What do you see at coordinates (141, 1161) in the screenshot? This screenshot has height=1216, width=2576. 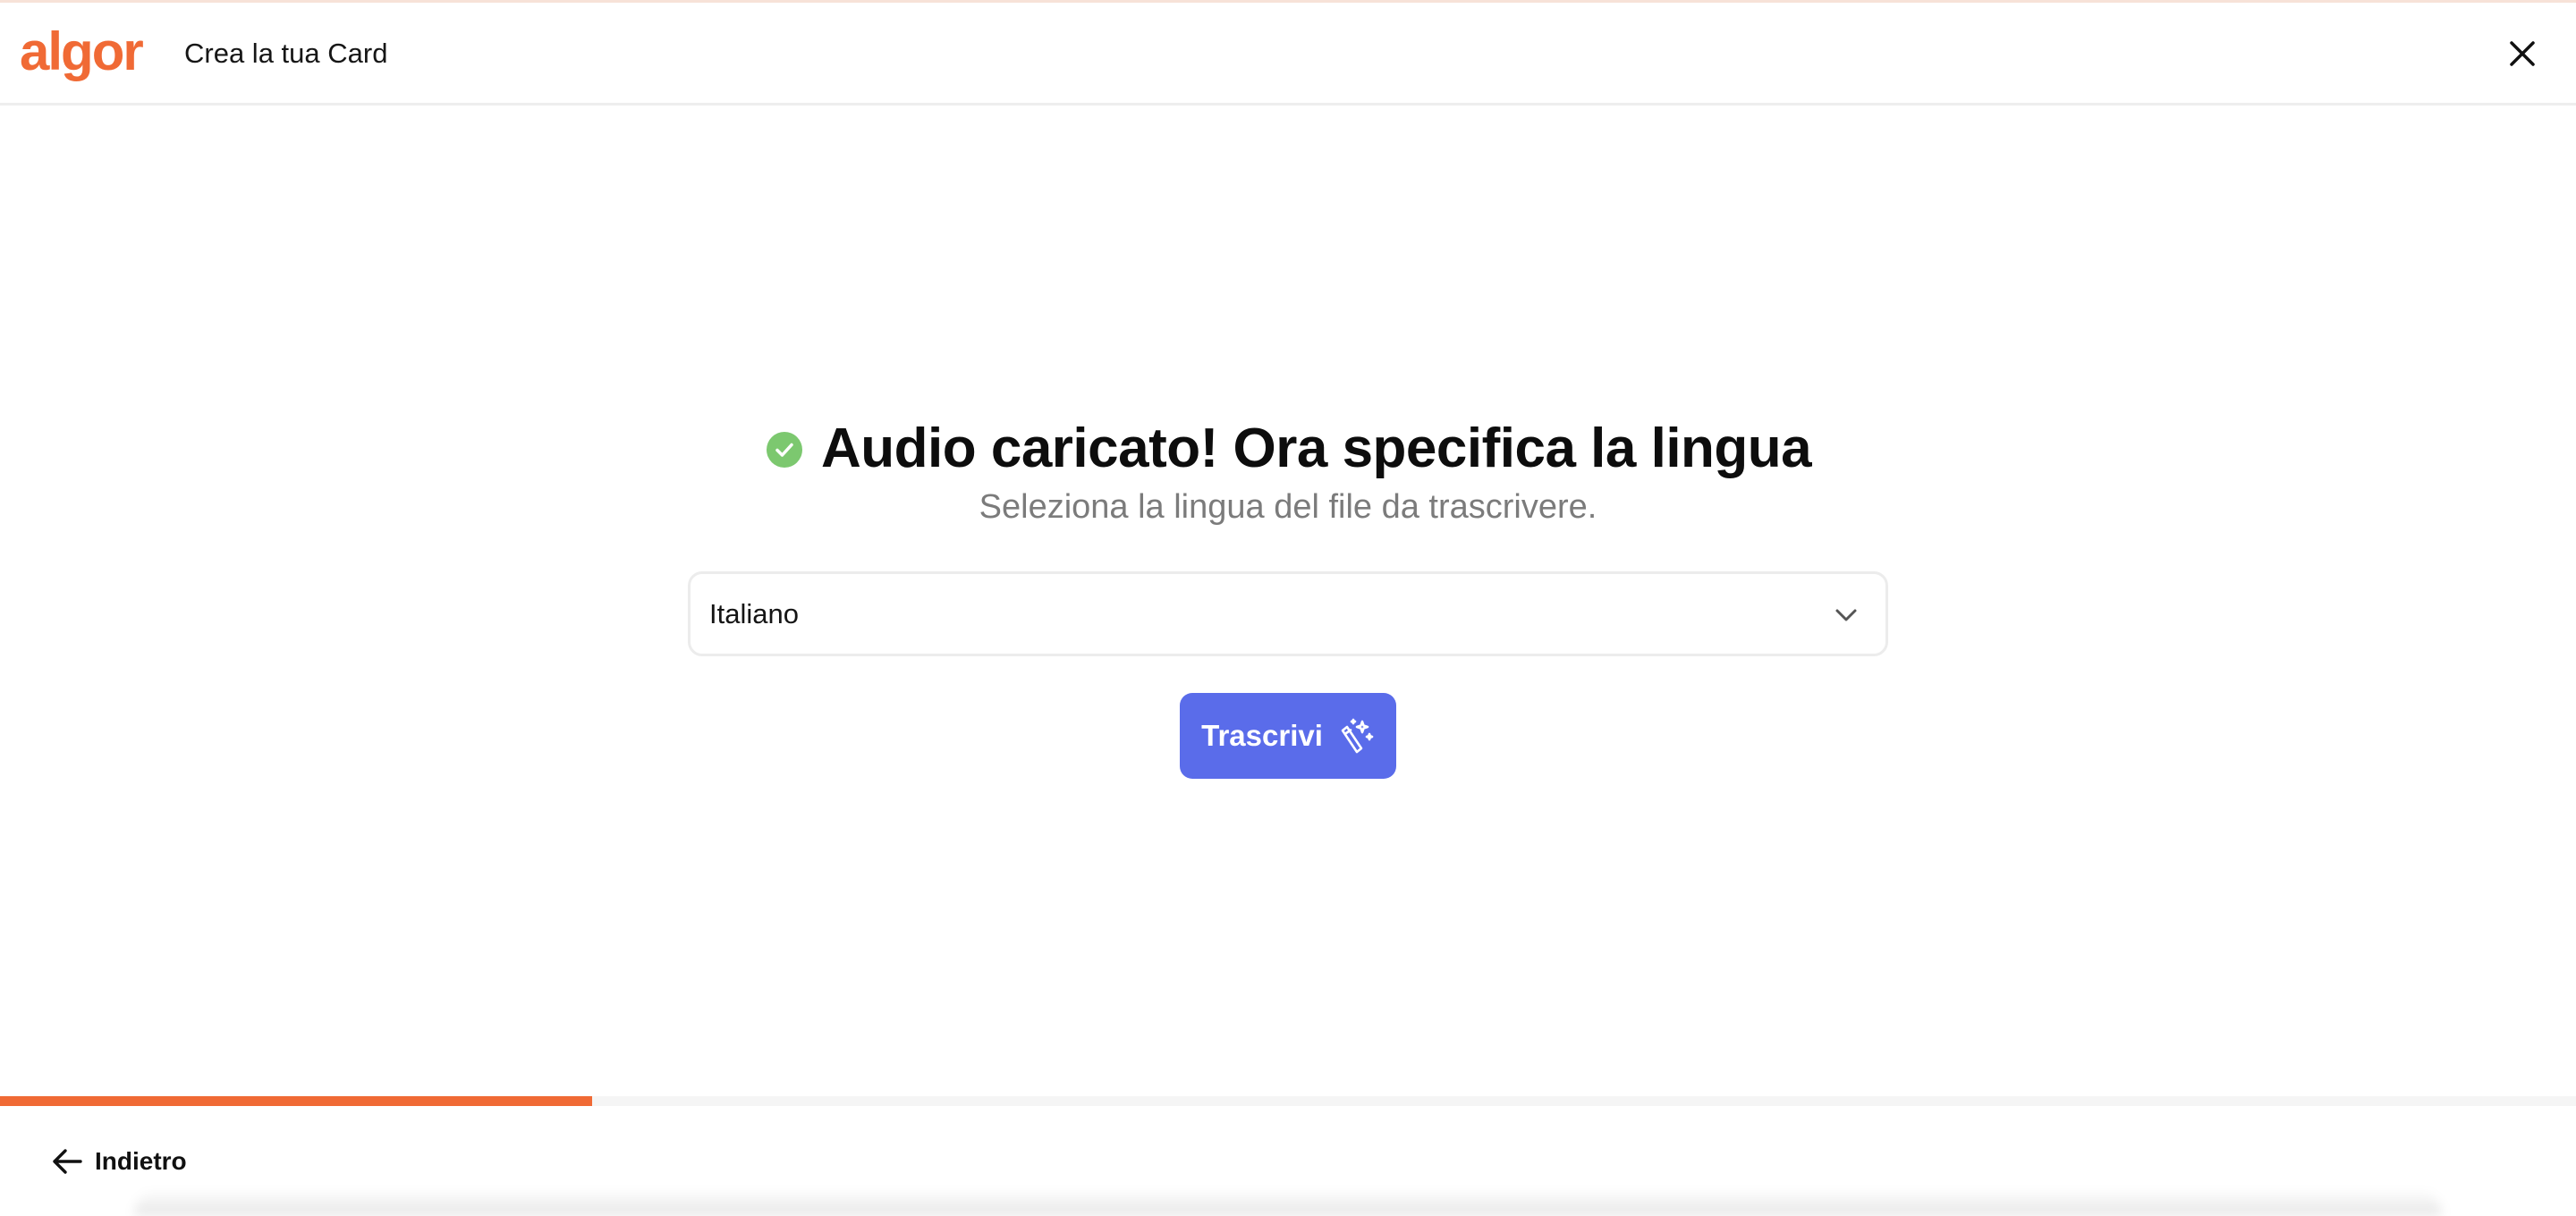 I see `back-button-label: Indietro` at bounding box center [141, 1161].